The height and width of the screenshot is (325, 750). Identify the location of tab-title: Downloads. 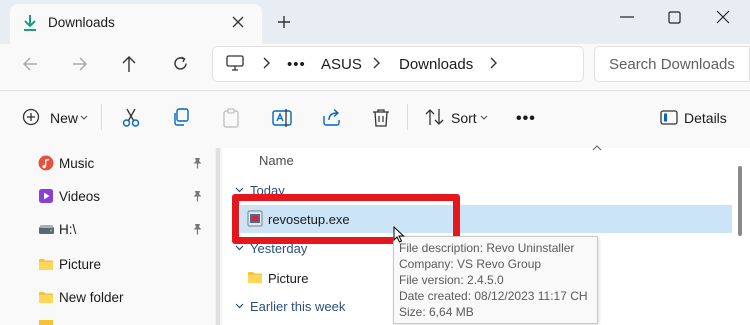
(81, 22).